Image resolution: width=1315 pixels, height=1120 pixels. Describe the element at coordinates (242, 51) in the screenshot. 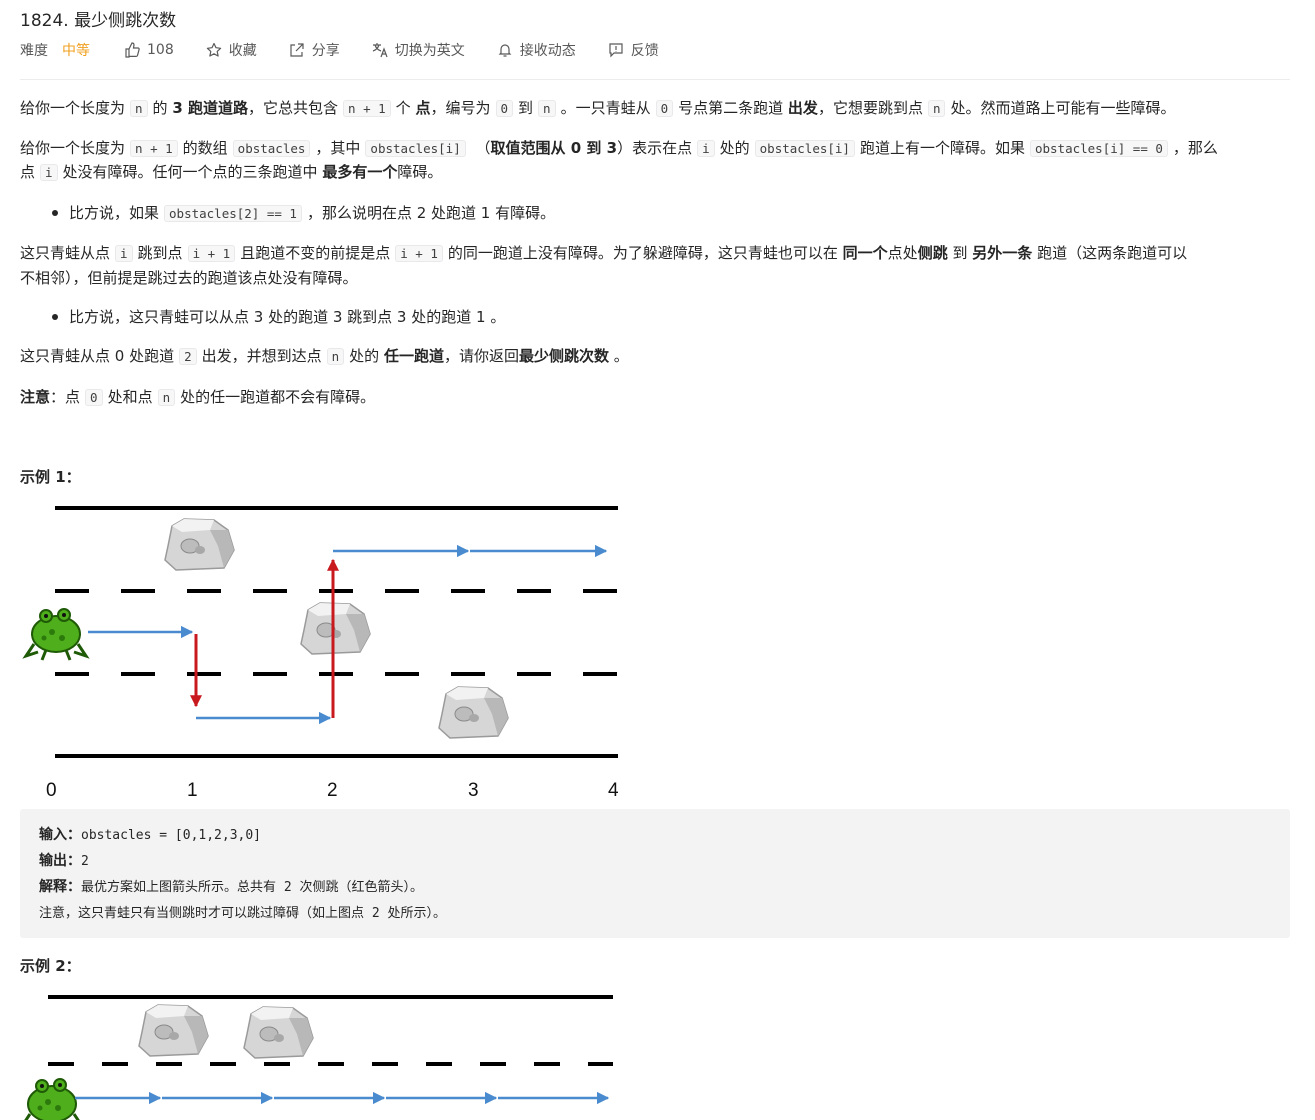

I see `favorite-label: 收藏` at that location.